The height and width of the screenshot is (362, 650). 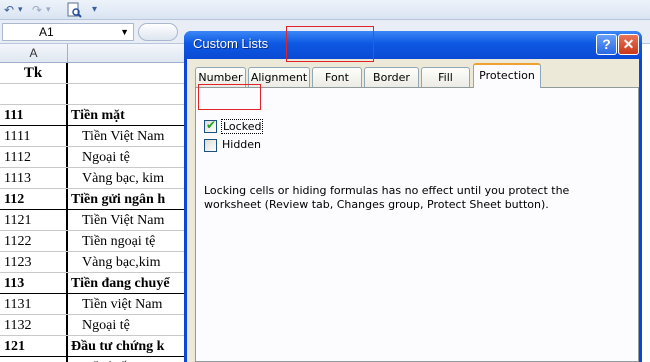 What do you see at coordinates (46, 32) in the screenshot?
I see `name-box-value: A1` at bounding box center [46, 32].